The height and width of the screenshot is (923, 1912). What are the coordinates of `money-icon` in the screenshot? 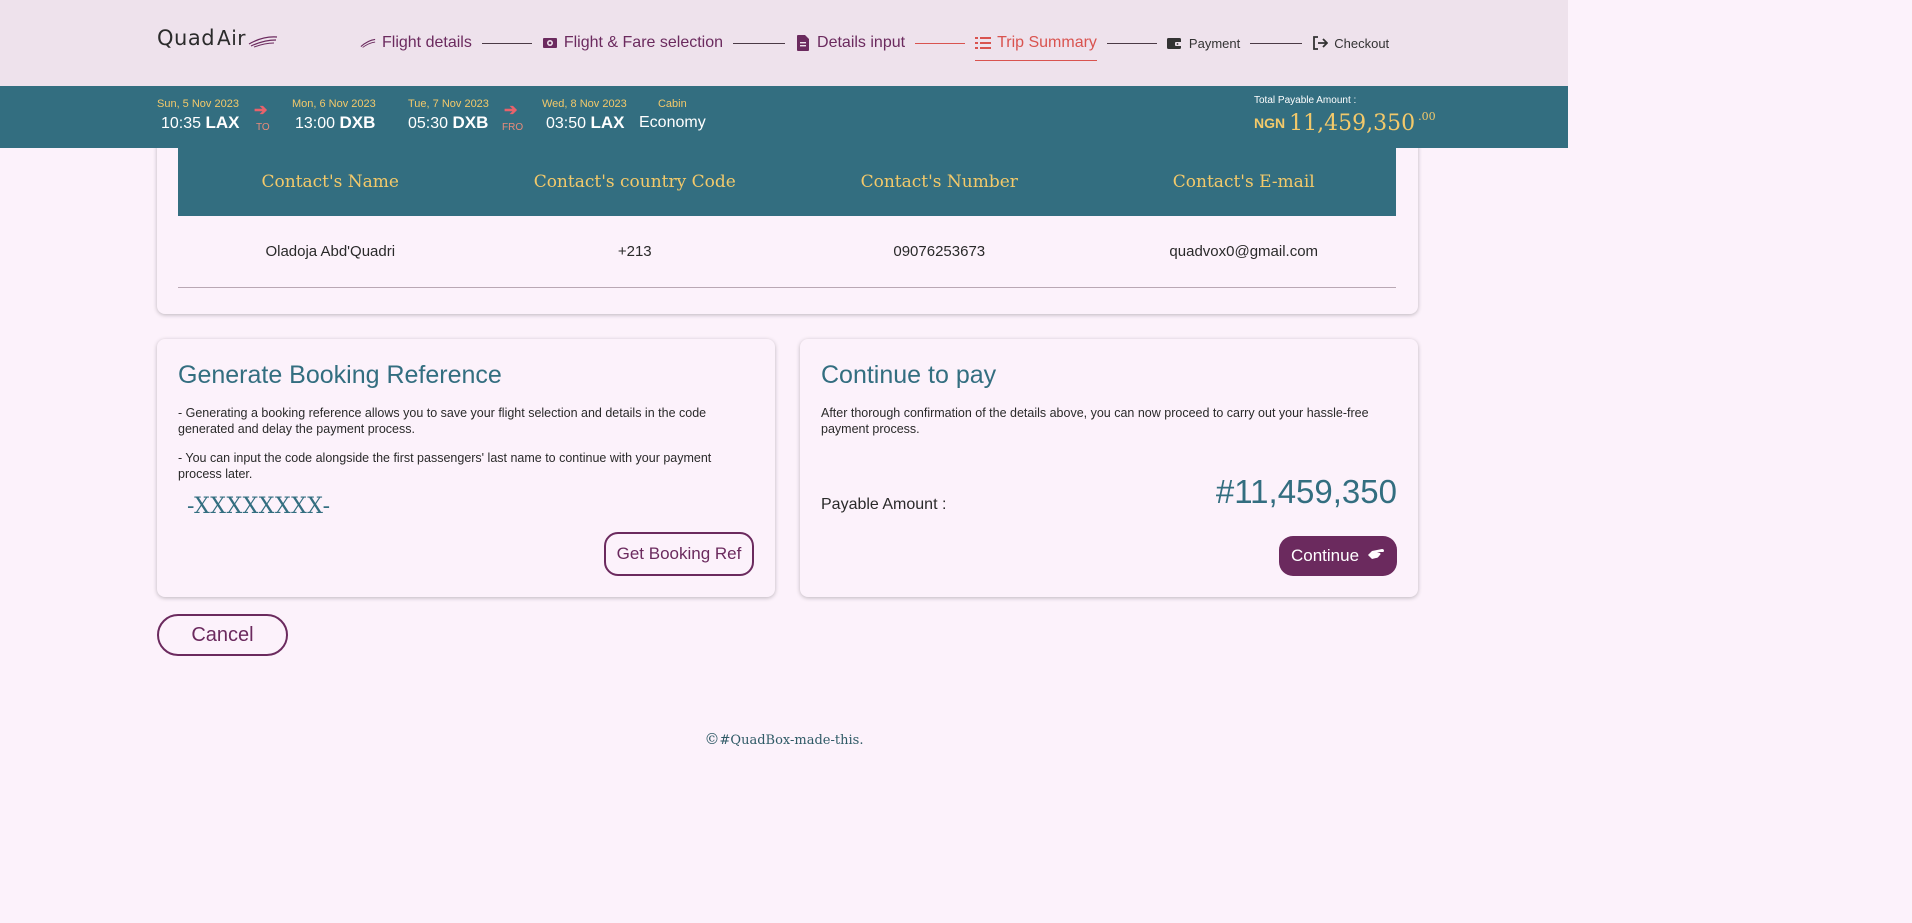 It's located at (550, 43).